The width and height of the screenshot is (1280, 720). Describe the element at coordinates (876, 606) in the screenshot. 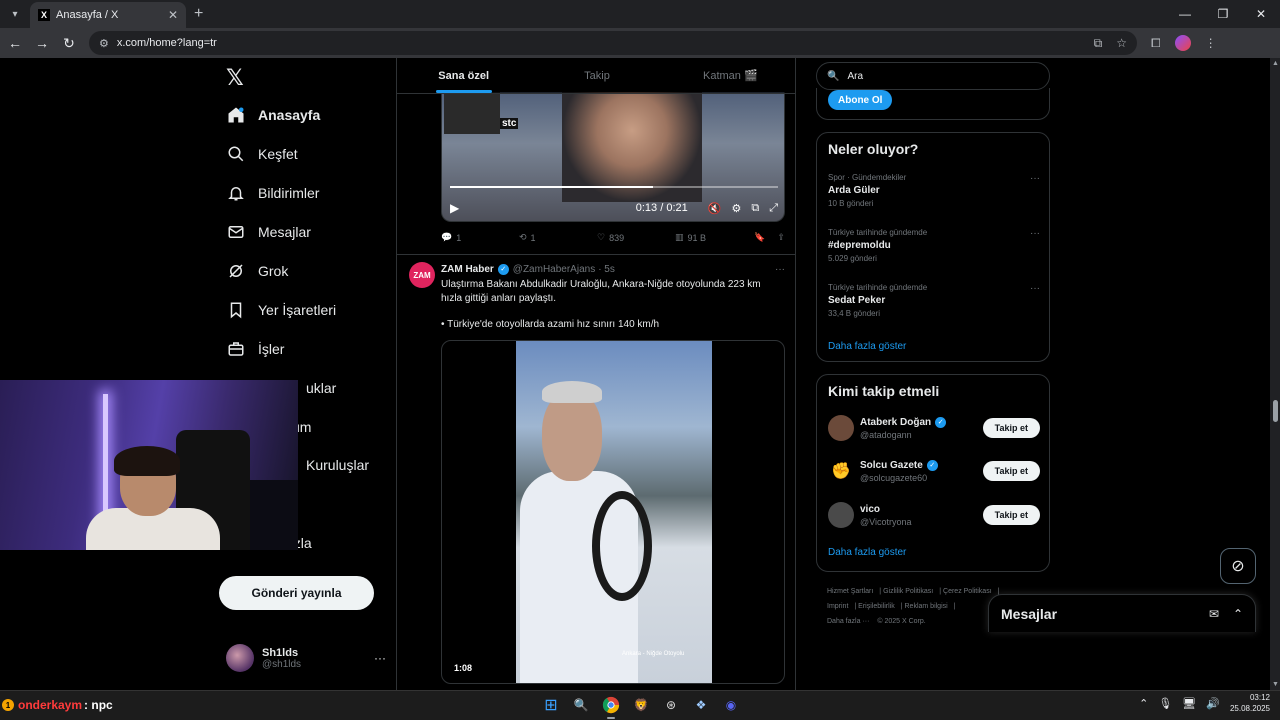

I see `footer-link: Erişilebilirlik` at that location.